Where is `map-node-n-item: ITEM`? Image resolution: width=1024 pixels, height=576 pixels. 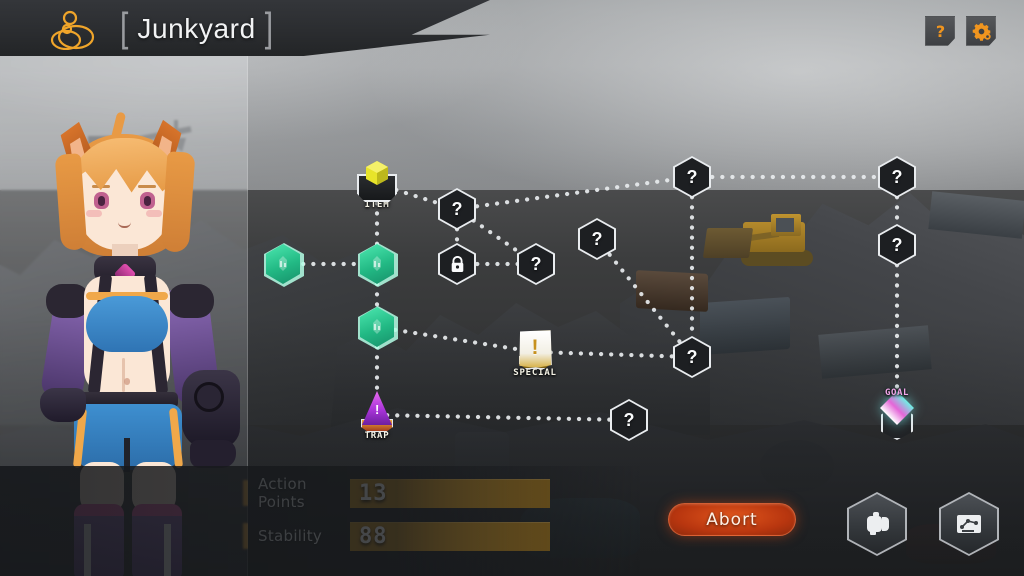 map-node-n-item: ITEM is located at coordinates (377, 184).